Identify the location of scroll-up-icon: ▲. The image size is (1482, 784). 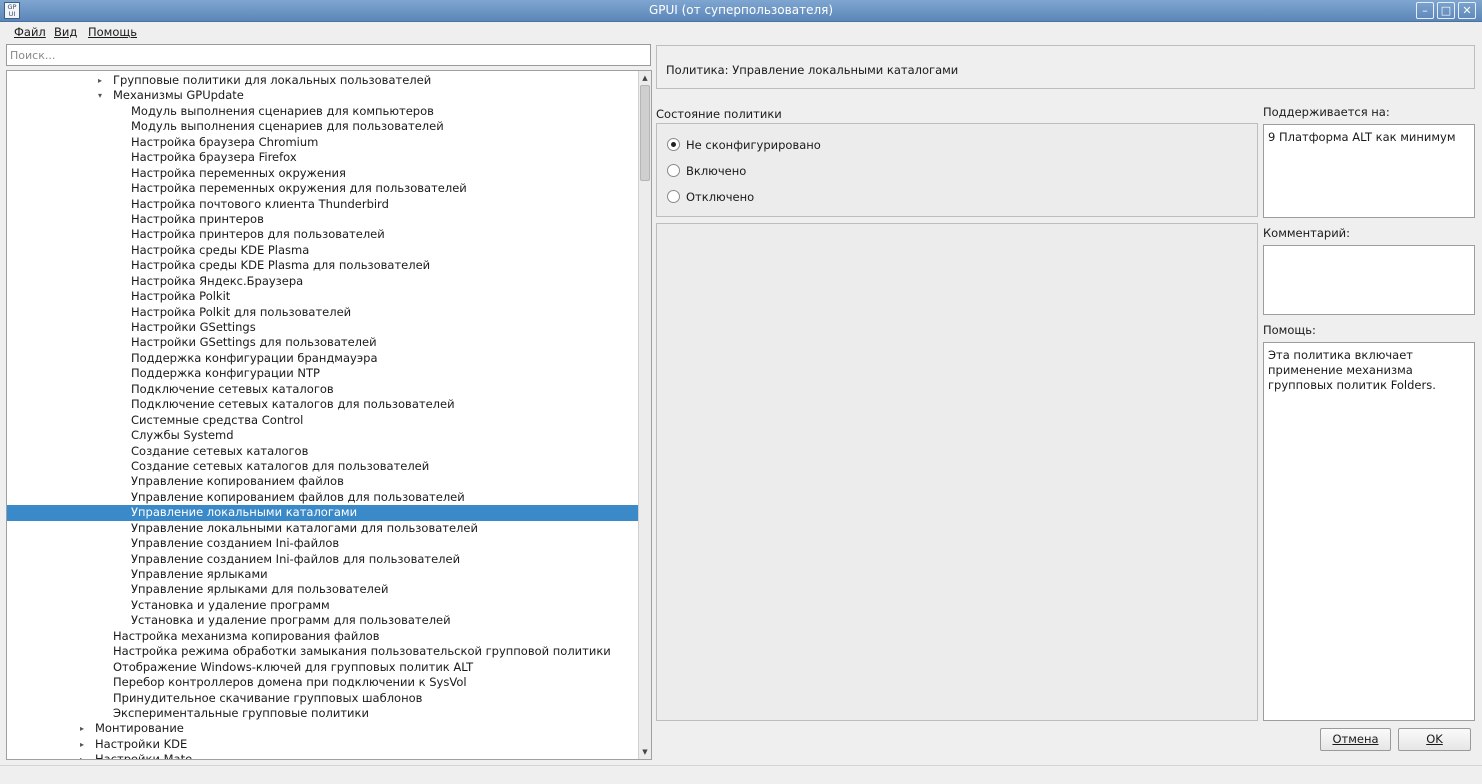
(645, 78).